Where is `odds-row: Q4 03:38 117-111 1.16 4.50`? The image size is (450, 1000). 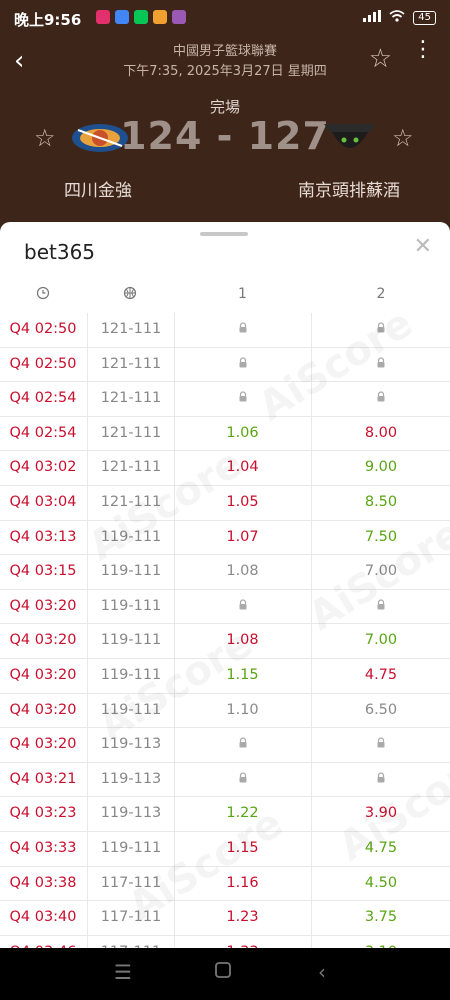
odds-row: Q4 03:38 117-111 1.16 4.50 is located at coordinates (225, 884).